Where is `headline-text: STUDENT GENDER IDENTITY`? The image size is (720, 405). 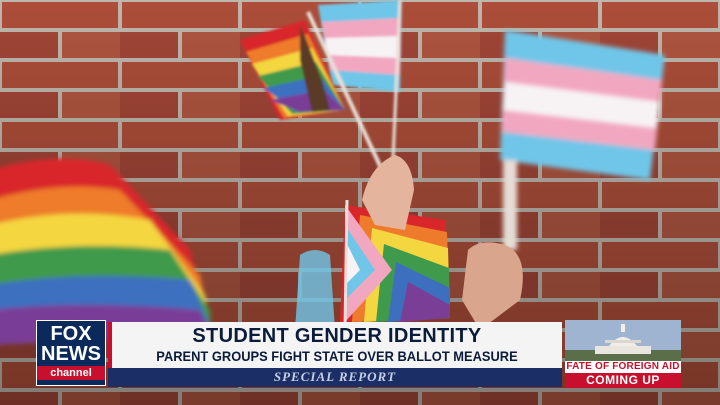 headline-text: STUDENT GENDER IDENTITY is located at coordinates (337, 336).